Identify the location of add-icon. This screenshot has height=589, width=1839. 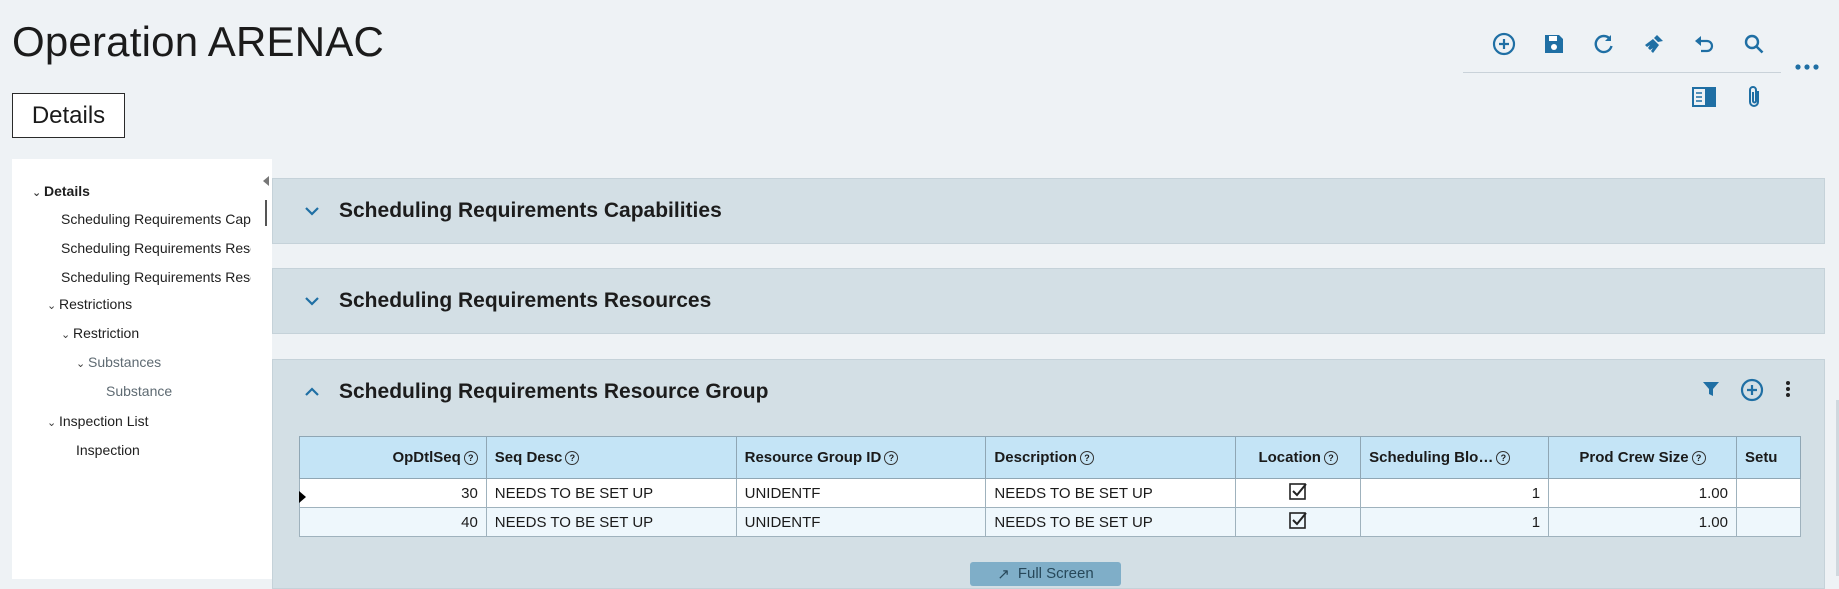
(1504, 44).